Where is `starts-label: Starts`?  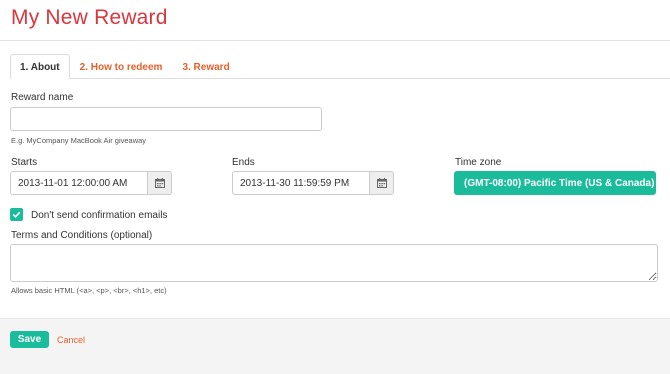
starts-label: Starts is located at coordinates (24, 162).